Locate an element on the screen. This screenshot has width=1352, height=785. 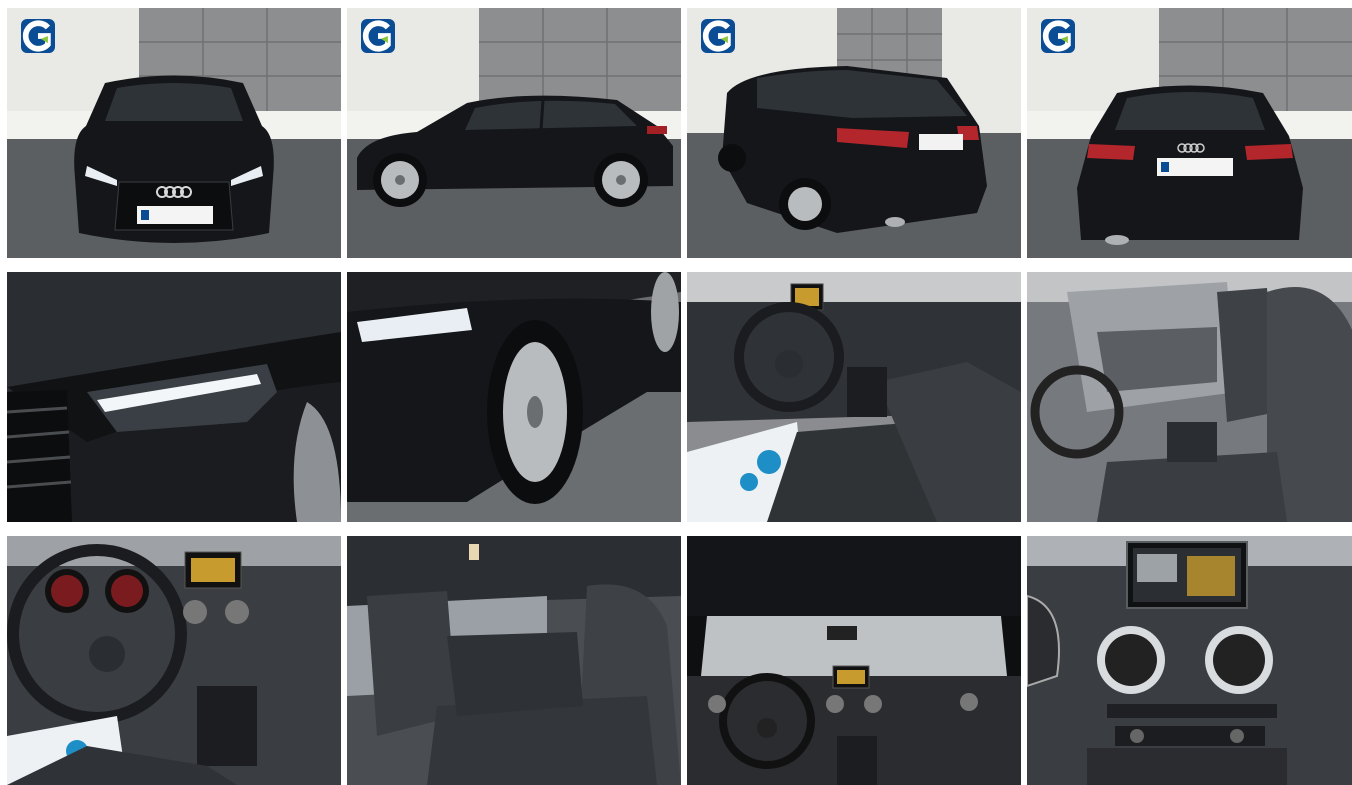
photo-front-seats is located at coordinates (1189, 397).